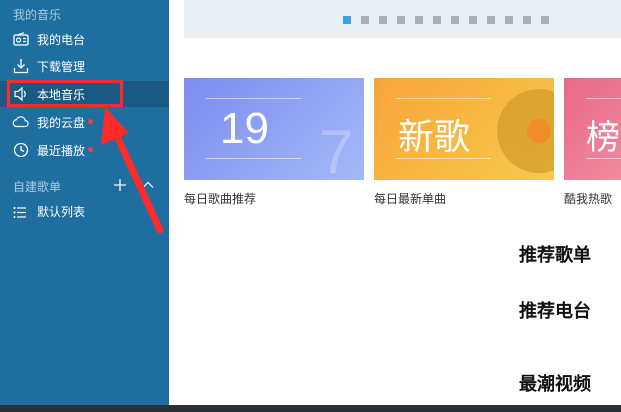  I want to click on highlight-box, so click(65, 93).